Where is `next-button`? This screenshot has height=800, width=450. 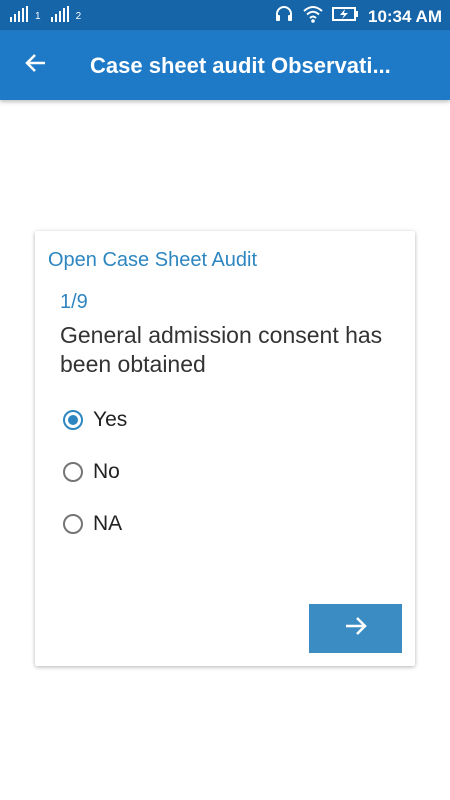
next-button is located at coordinates (355, 628).